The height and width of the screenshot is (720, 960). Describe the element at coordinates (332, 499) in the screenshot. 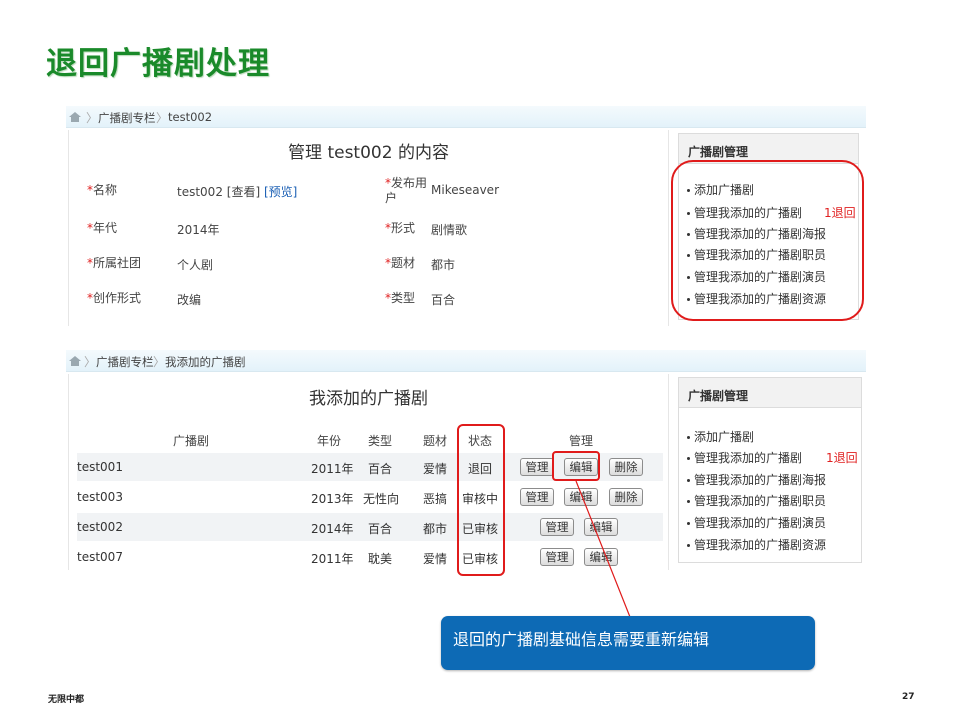

I see `row-year: 2013年` at that location.